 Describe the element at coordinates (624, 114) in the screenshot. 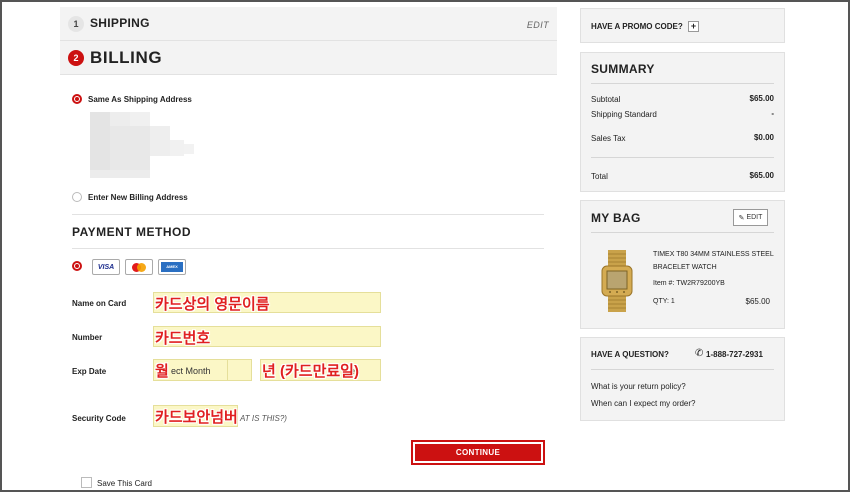

I see `shipping-label: Shipping Standard` at that location.